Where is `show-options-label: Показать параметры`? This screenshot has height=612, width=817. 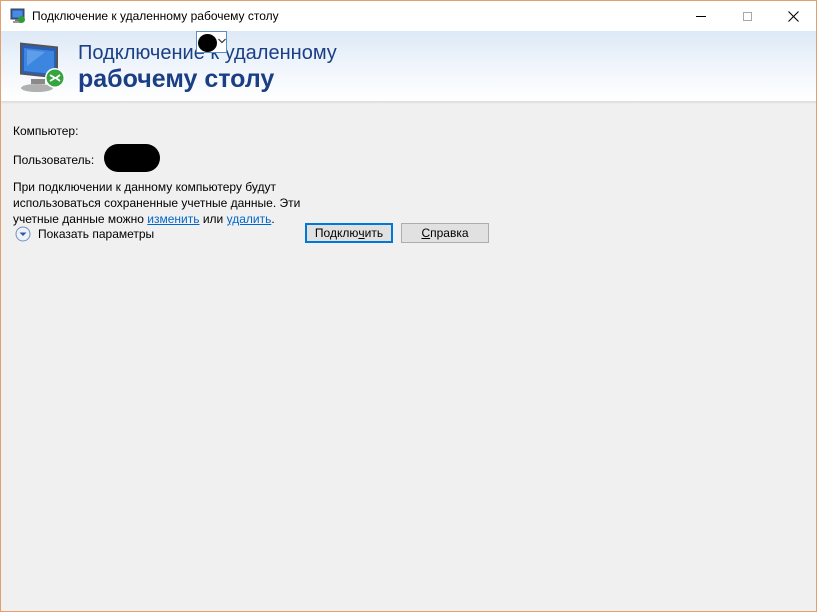
show-options-label: Показать параметры is located at coordinates (96, 234).